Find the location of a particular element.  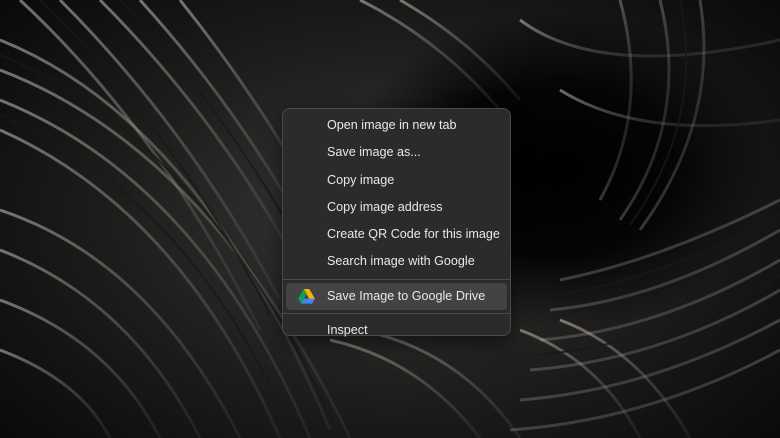

menu-item-save-to-google-drive: Save Image to Google Drive is located at coordinates (396, 296).